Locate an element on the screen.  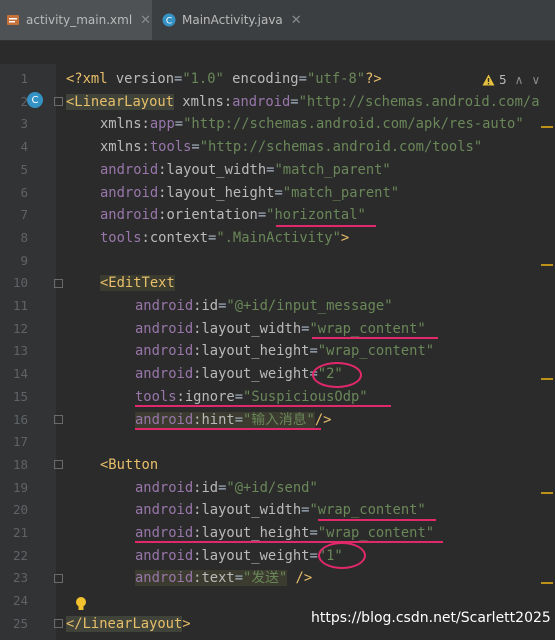
token: "match_parent" is located at coordinates (332, 169).